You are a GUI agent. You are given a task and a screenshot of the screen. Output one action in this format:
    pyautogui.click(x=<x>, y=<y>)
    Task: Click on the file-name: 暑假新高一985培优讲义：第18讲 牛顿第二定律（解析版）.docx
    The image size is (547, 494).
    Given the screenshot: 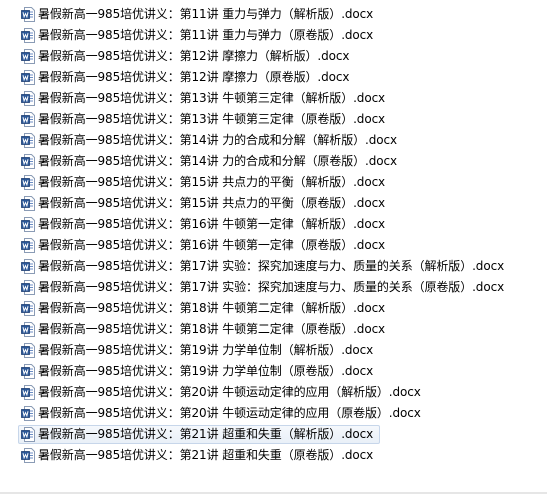 What is the action you would take?
    pyautogui.click(x=212, y=308)
    